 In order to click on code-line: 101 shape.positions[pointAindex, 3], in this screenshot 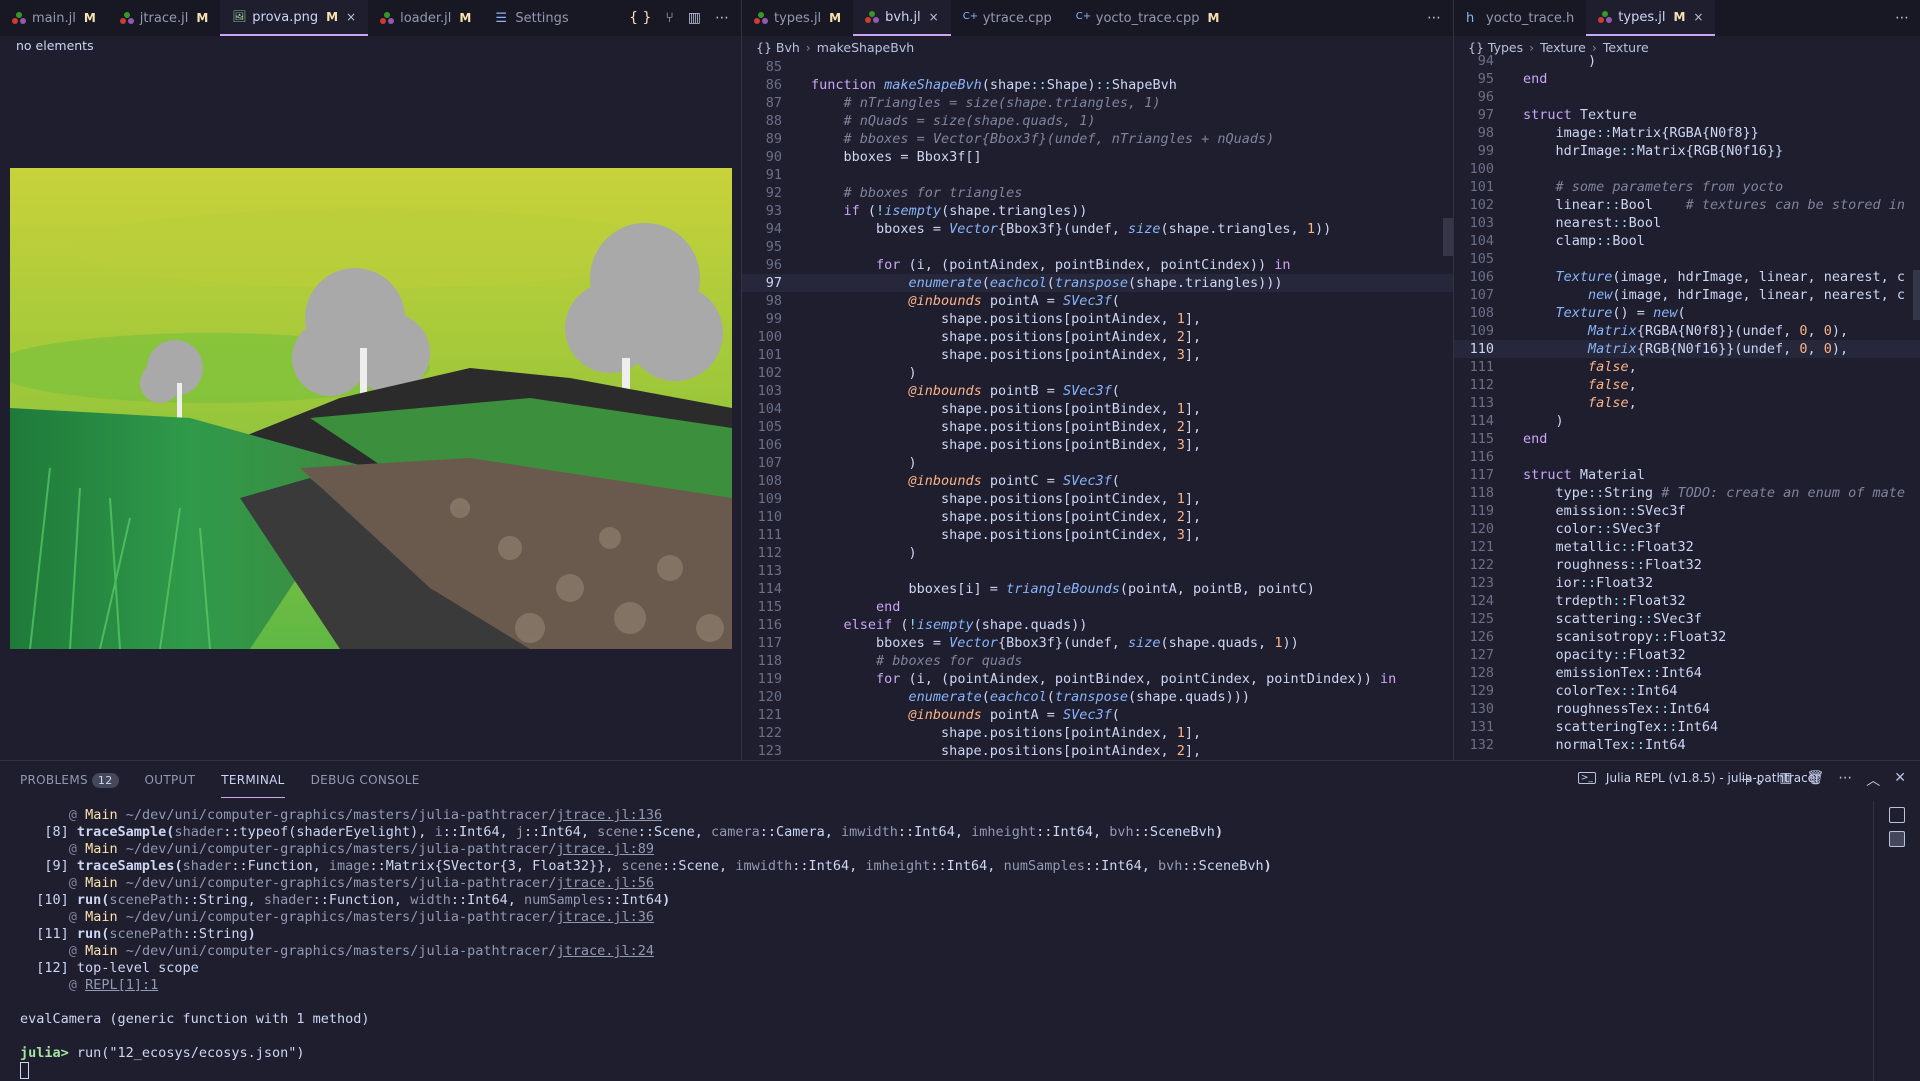, I will do `click(1097, 355)`.